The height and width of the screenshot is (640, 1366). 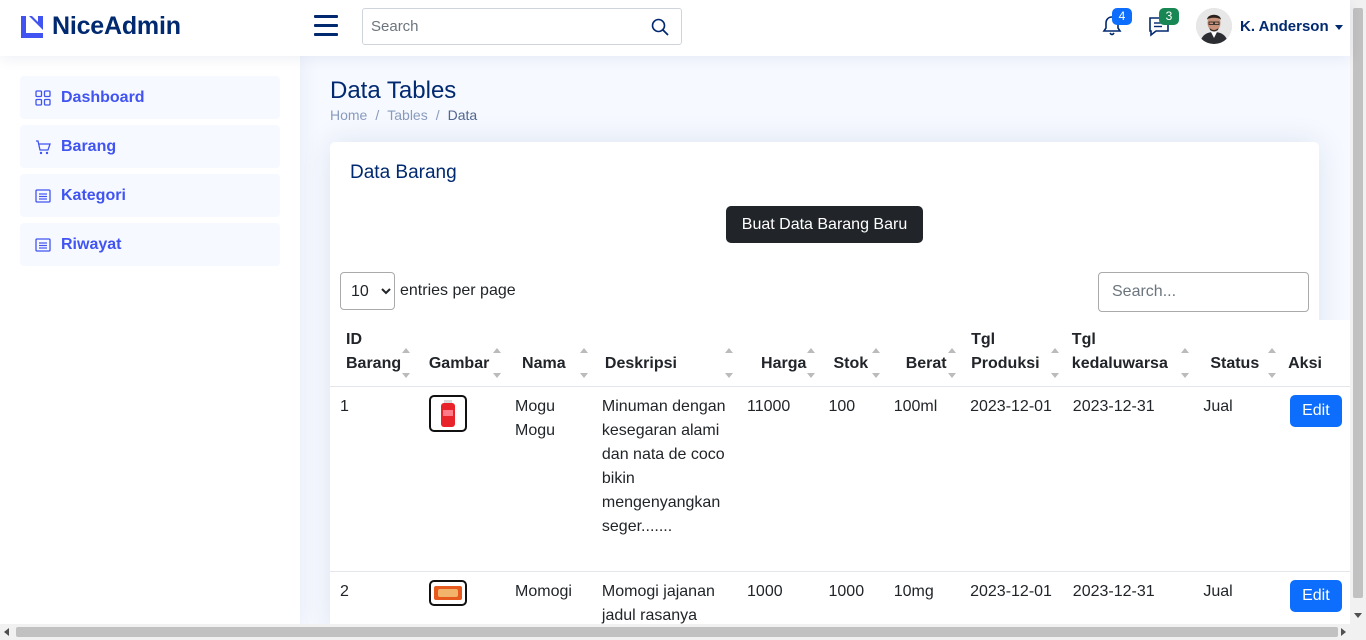 What do you see at coordinates (326, 26) in the screenshot?
I see `menu-toggle-icon` at bounding box center [326, 26].